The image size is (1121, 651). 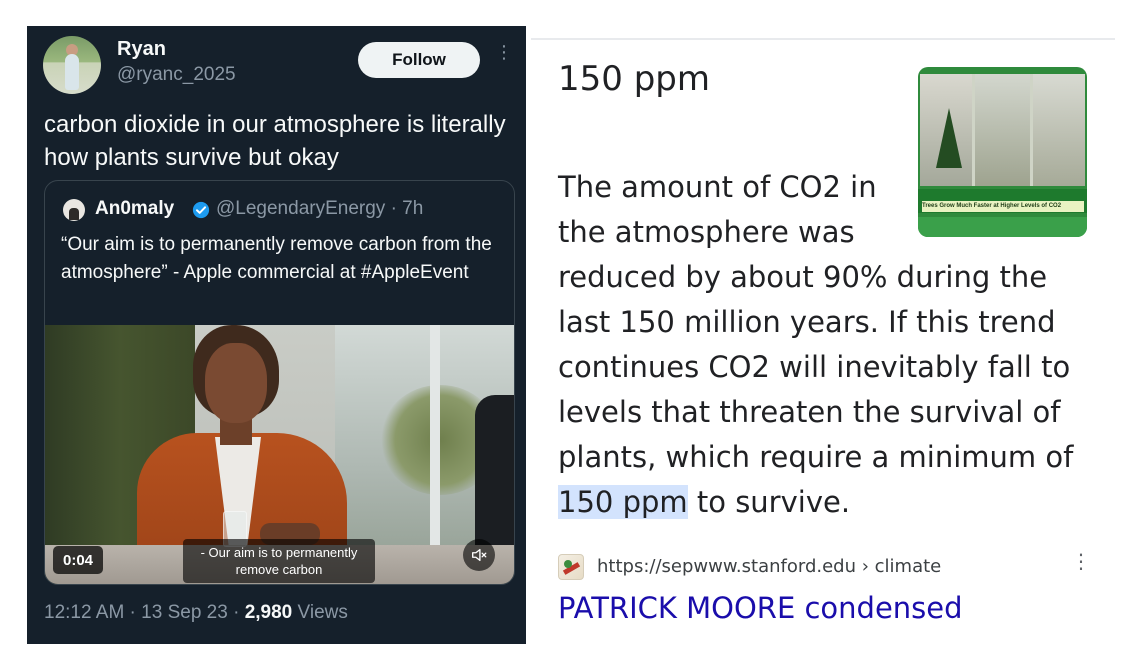 What do you see at coordinates (995, 210) in the screenshot?
I see `float-spacer` at bounding box center [995, 210].